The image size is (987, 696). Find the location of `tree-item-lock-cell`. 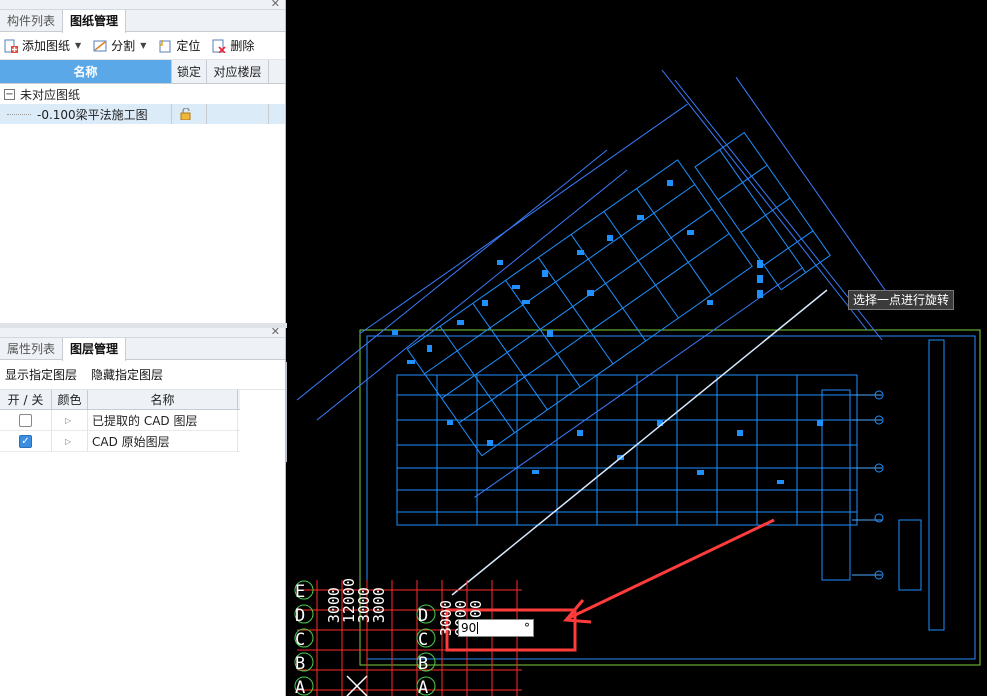

tree-item-lock-cell is located at coordinates (189, 114).